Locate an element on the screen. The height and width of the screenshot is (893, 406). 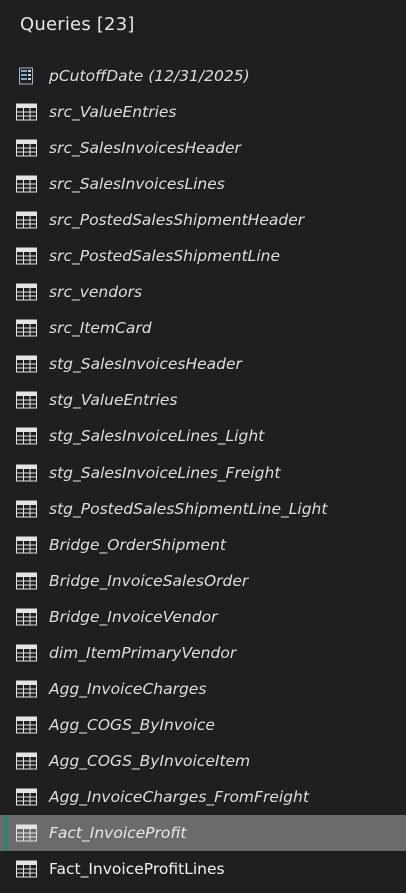
query-label: stg_SalesInvoicesHeader is located at coordinates (145, 364).